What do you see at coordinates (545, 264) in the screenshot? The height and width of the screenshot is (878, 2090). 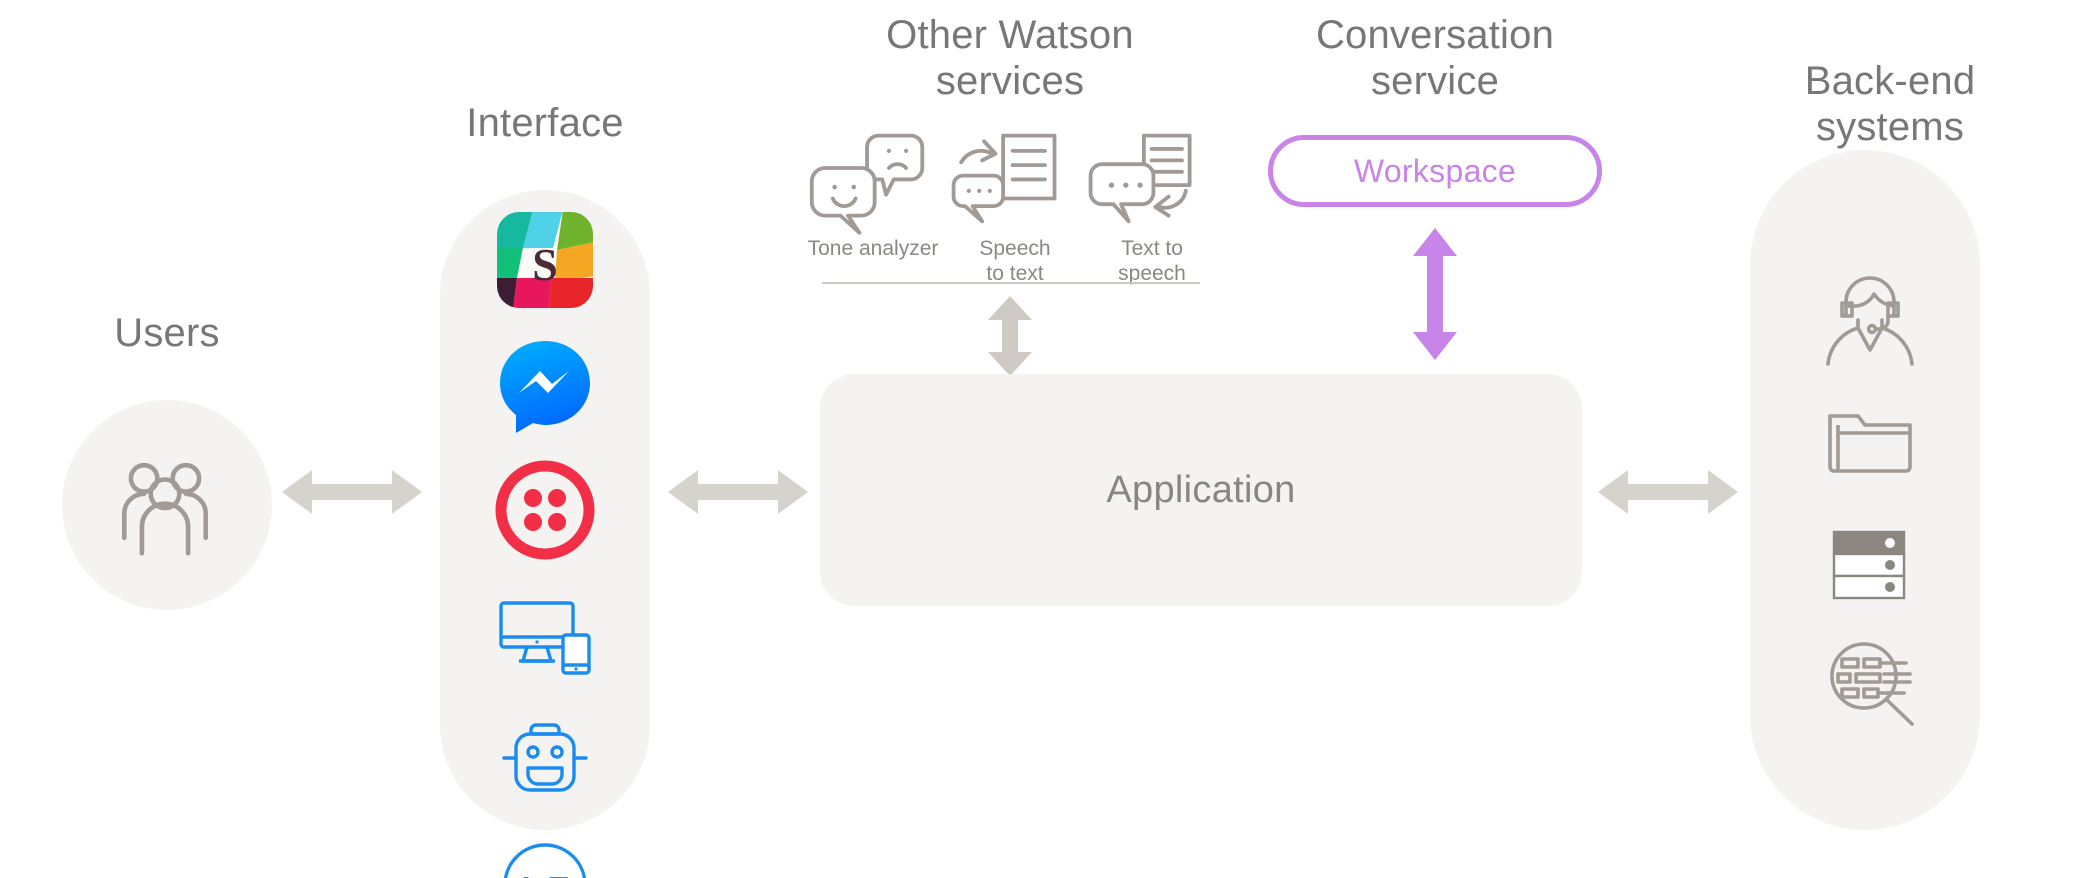 I see `svg-text: S` at bounding box center [545, 264].